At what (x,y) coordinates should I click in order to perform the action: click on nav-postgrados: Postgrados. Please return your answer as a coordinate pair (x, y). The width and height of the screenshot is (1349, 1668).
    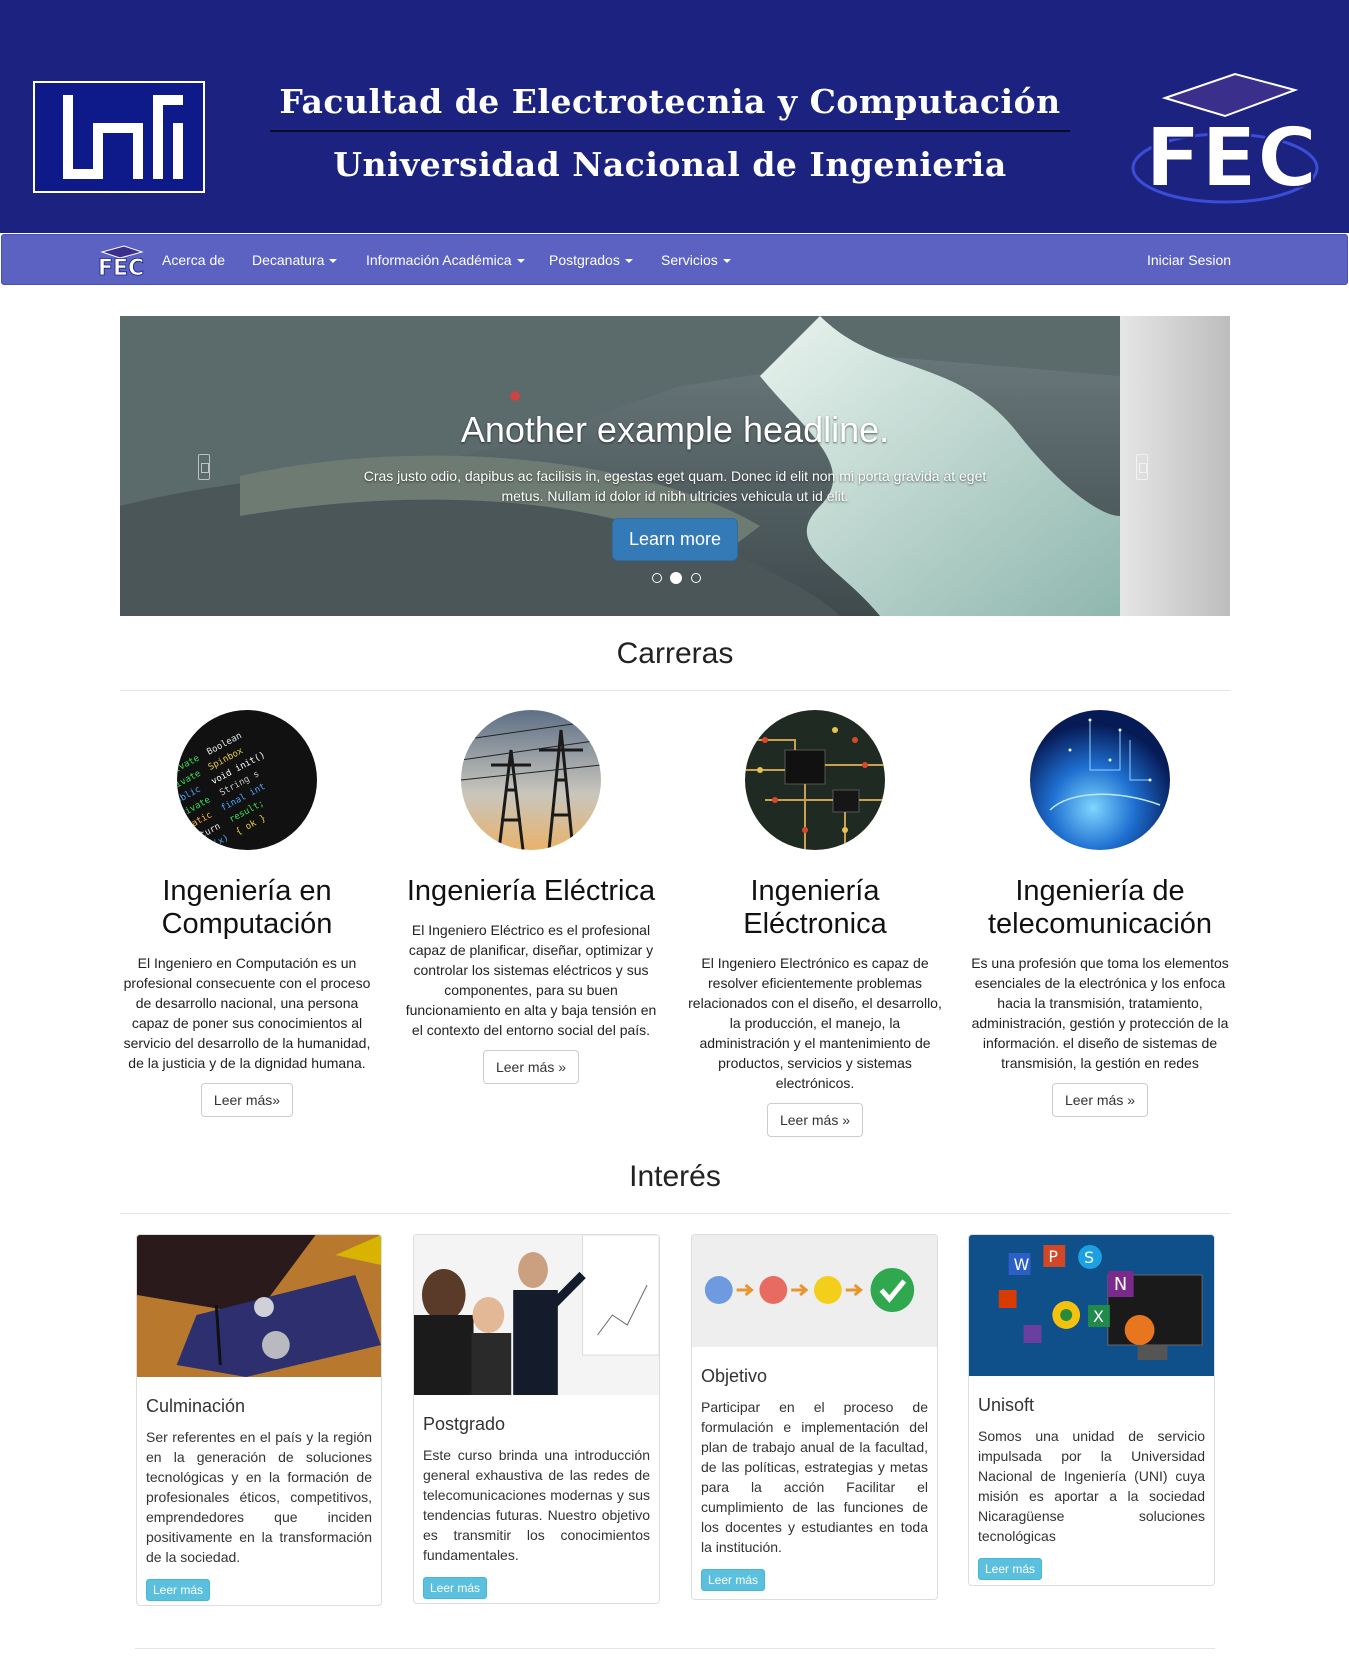
    Looking at the image, I should click on (591, 260).